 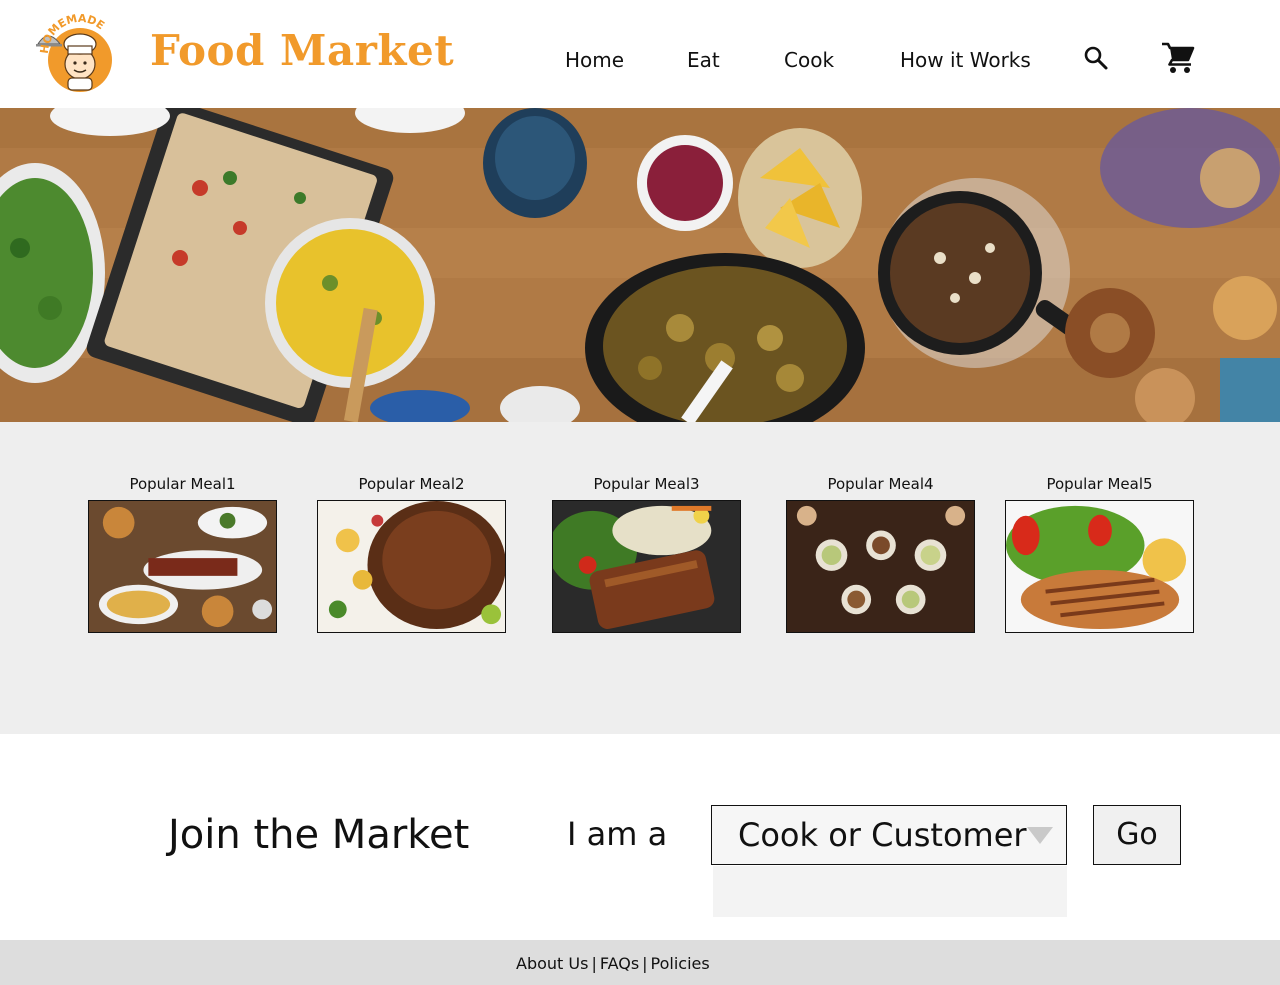 What do you see at coordinates (319, 835) in the screenshot?
I see `join-title: Join the Market` at bounding box center [319, 835].